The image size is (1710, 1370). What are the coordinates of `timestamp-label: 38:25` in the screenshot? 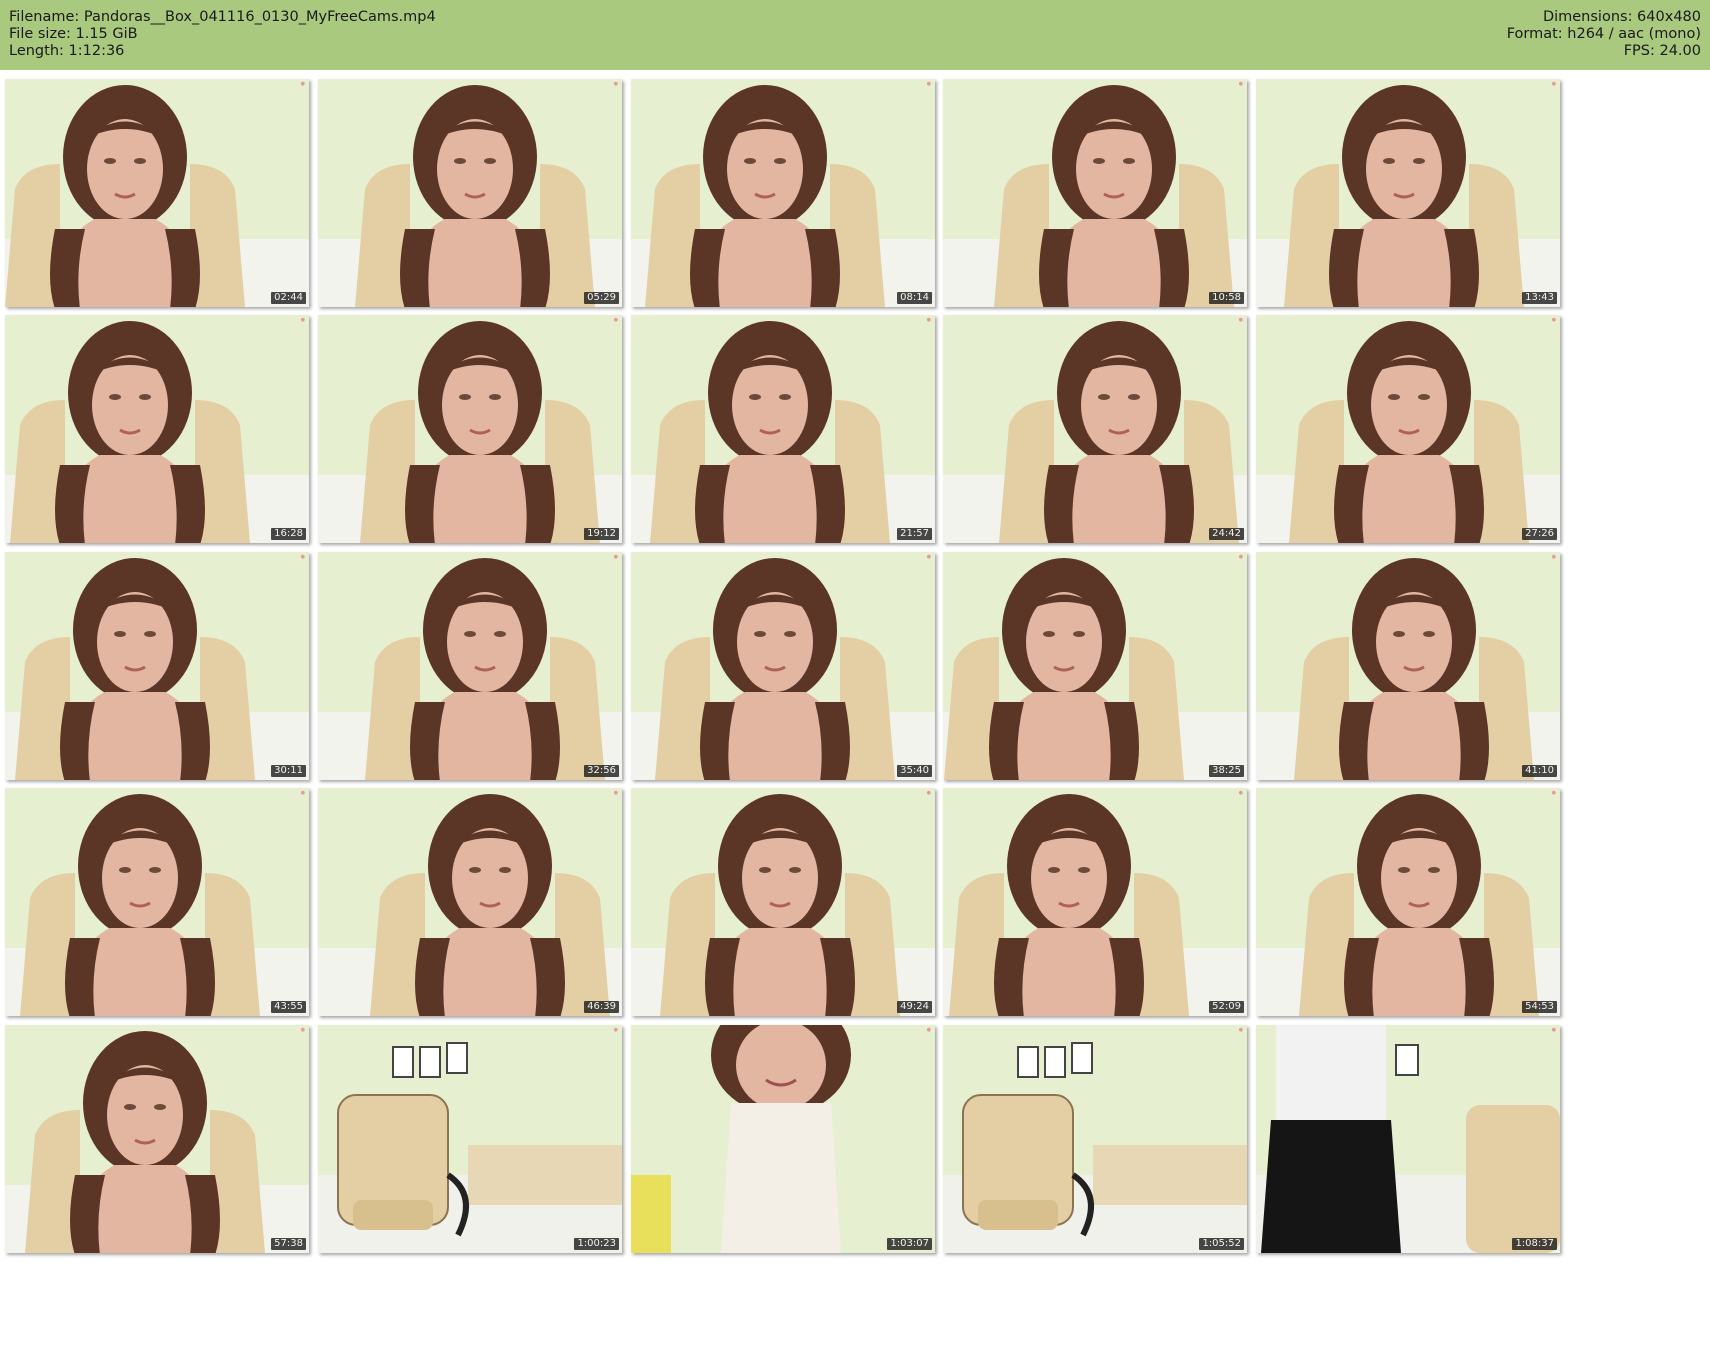 It's located at (1226, 771).